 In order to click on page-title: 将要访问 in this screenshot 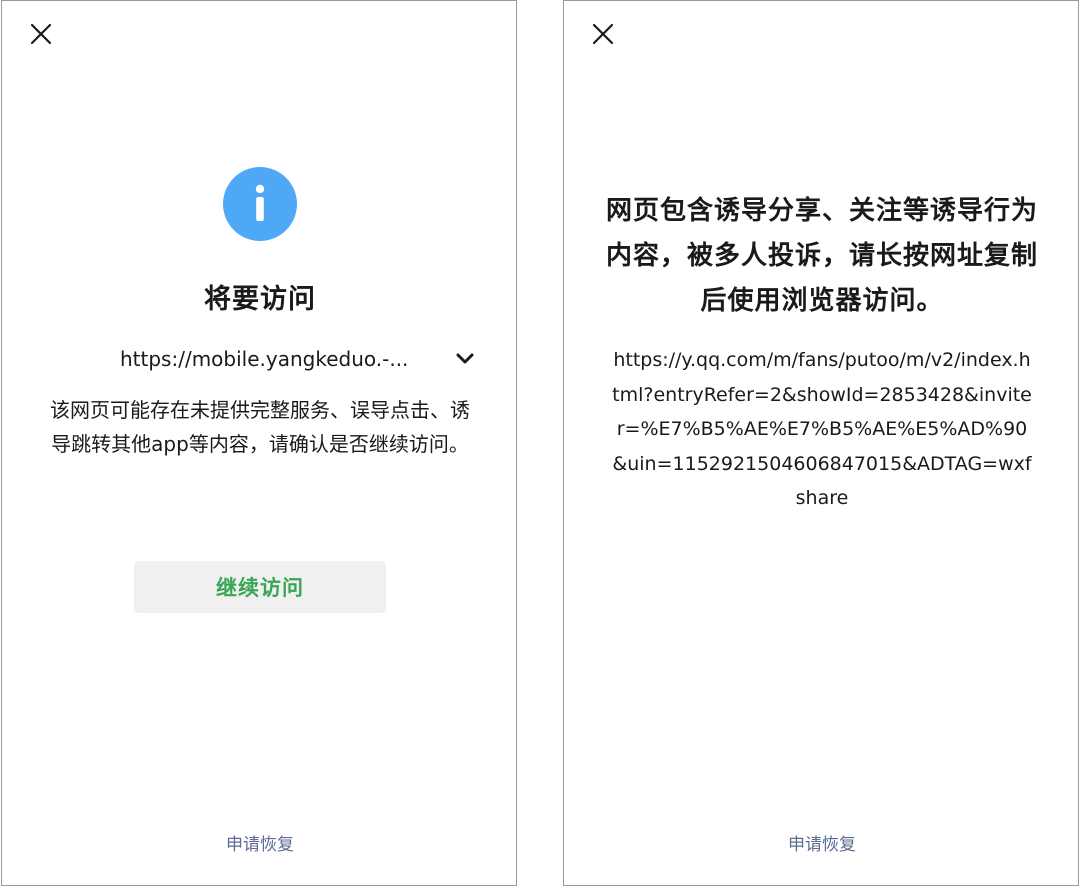, I will do `click(260, 299)`.